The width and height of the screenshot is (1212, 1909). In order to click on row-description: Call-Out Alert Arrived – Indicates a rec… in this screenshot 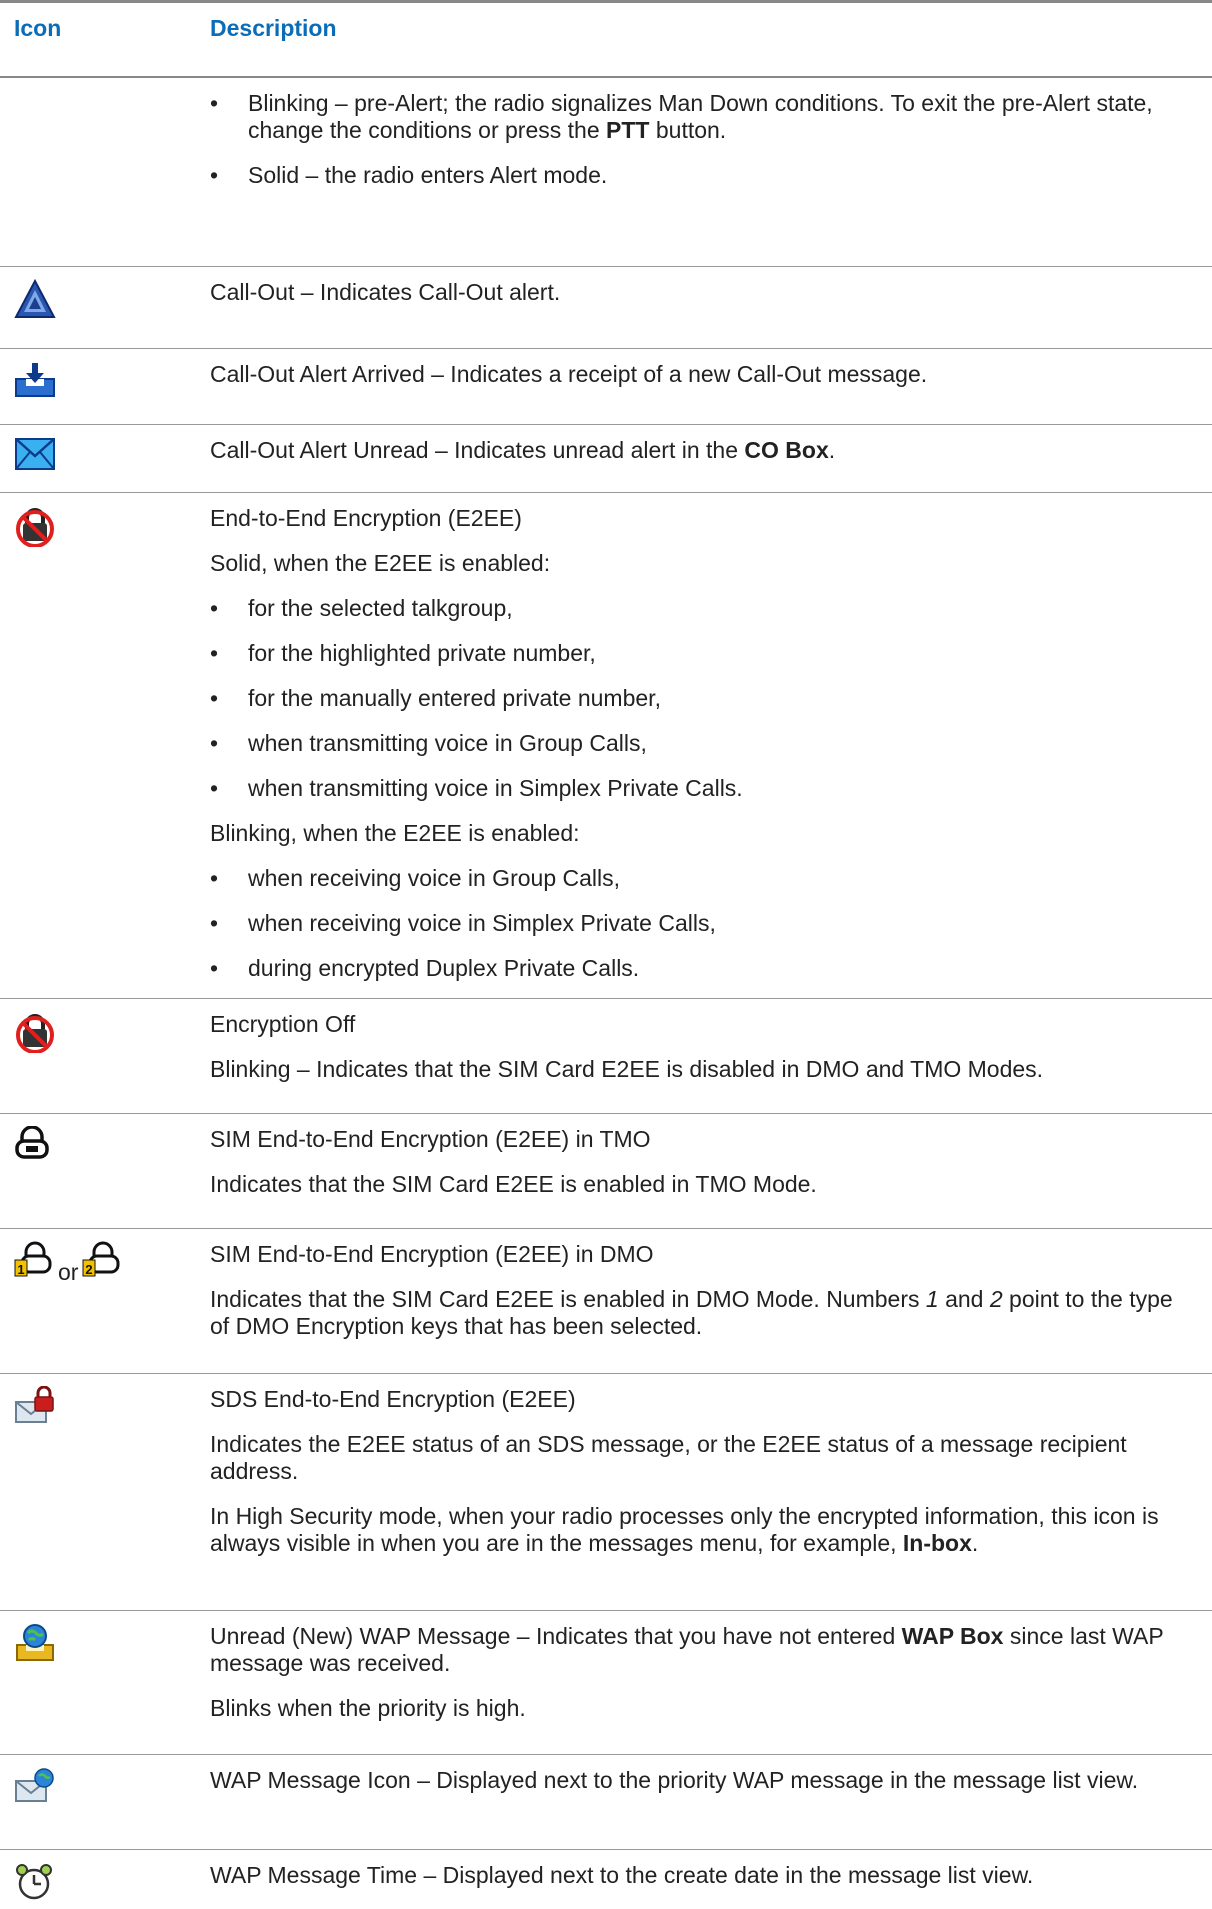, I will do `click(711, 386)`.